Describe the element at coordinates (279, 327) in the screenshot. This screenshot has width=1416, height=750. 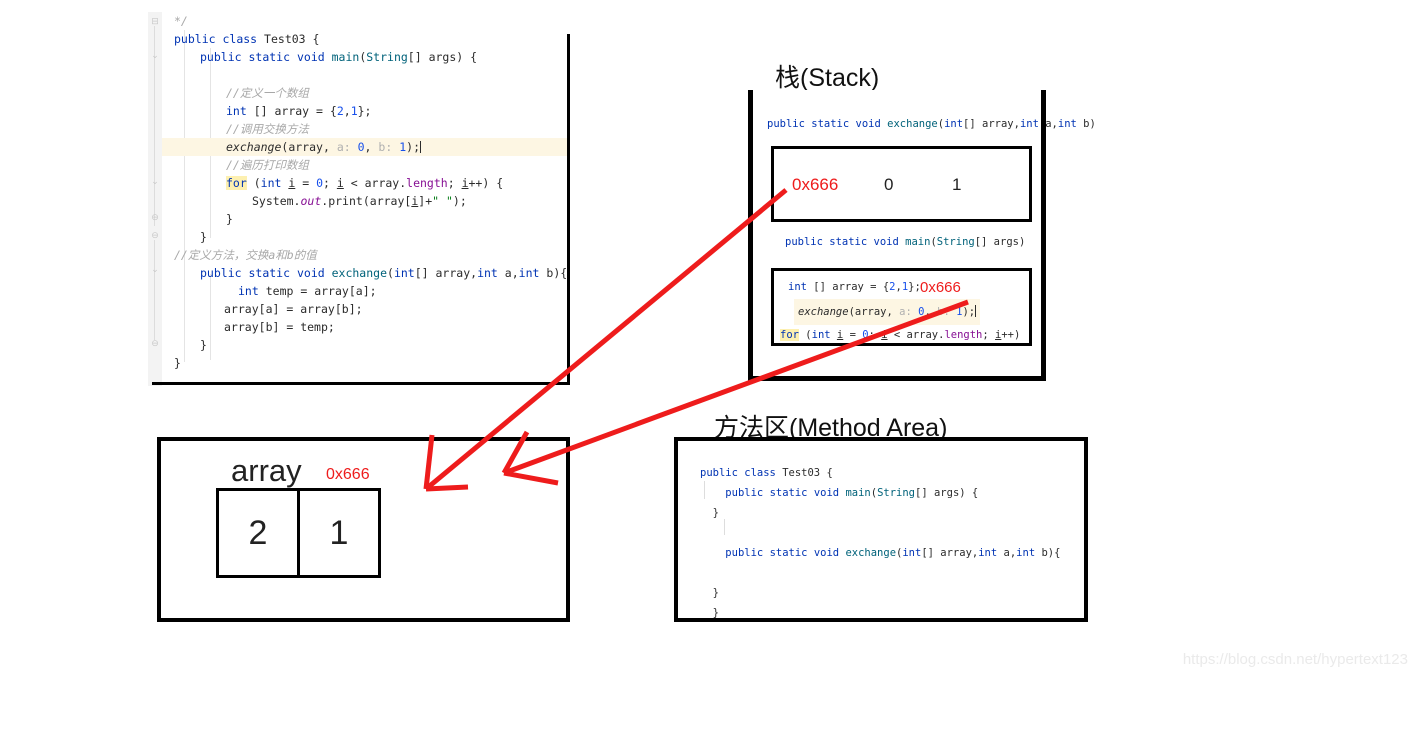
I see `code-line: array[b] = temp;` at that location.